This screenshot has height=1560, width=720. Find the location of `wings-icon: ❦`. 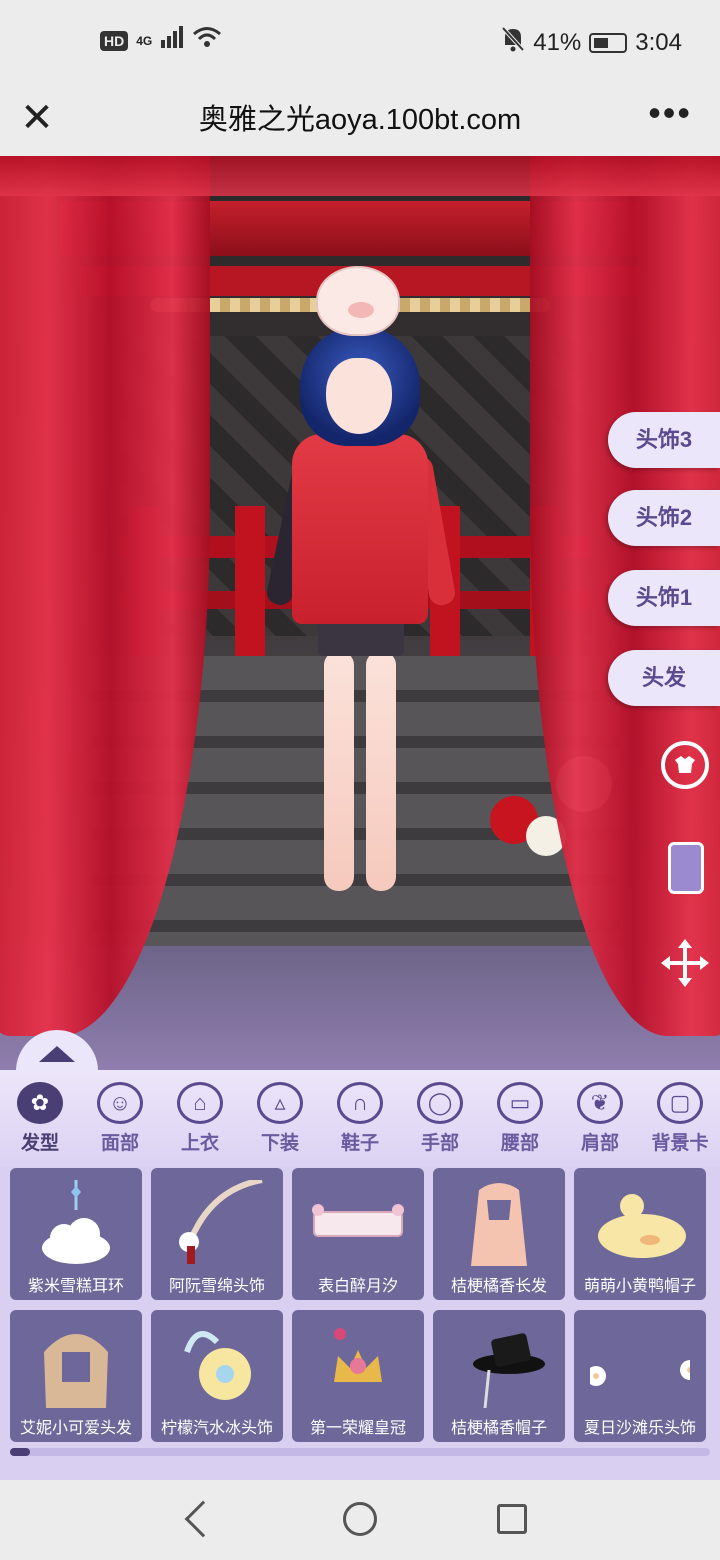

wings-icon: ❦ is located at coordinates (600, 1103).